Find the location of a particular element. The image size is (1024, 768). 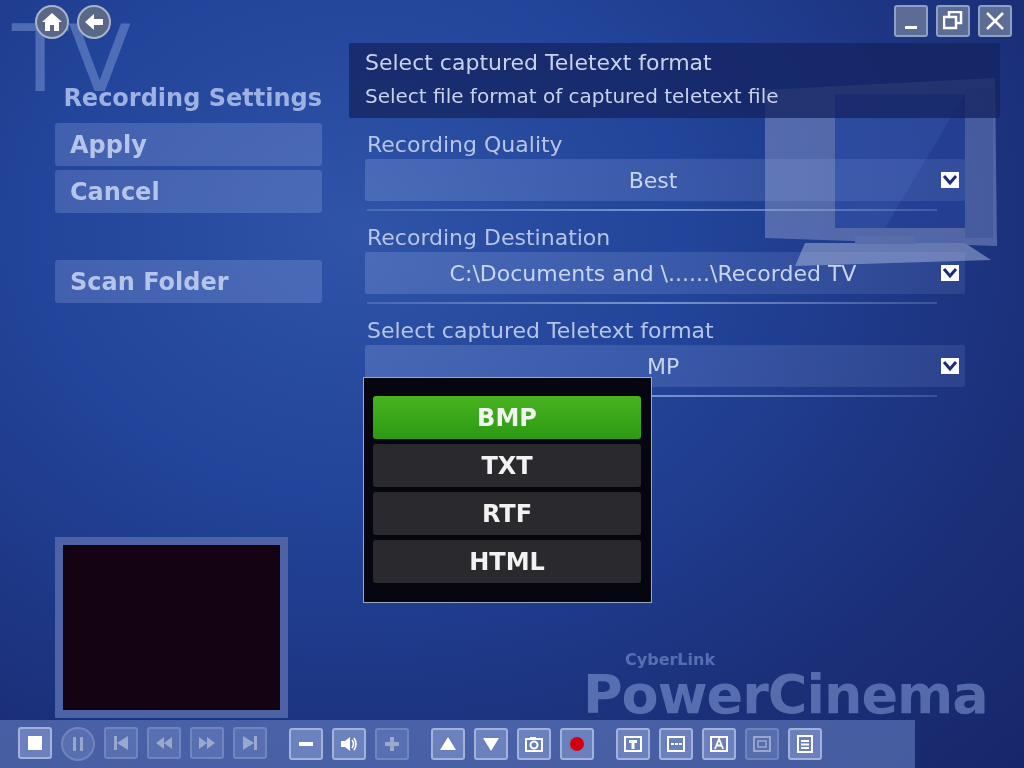

minimize-icon is located at coordinates (911, 27).